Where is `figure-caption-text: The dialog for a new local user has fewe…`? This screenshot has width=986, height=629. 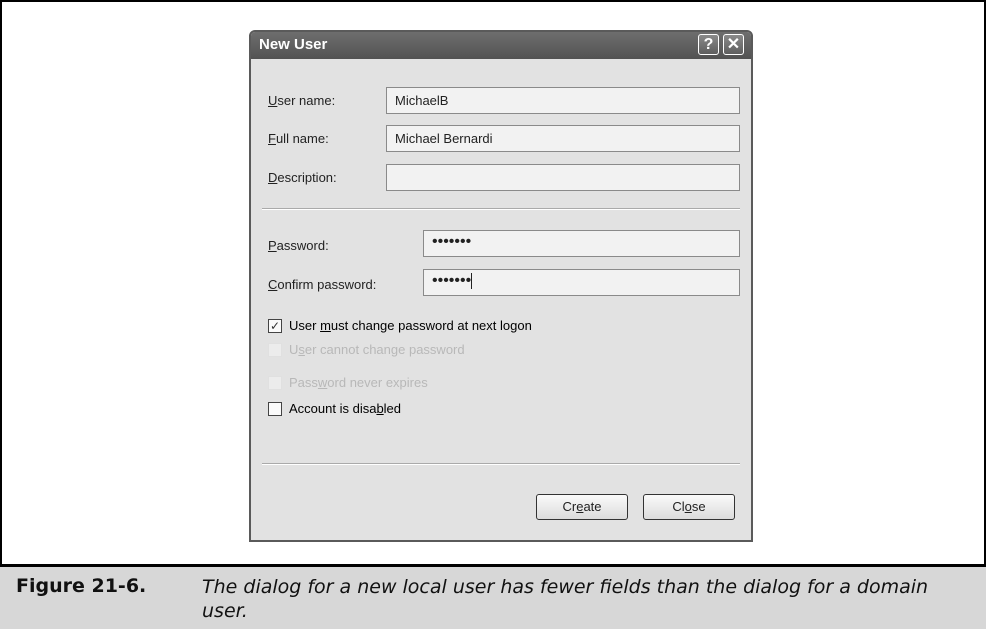 figure-caption-text: The dialog for a new local user has fewe… is located at coordinates (565, 599).